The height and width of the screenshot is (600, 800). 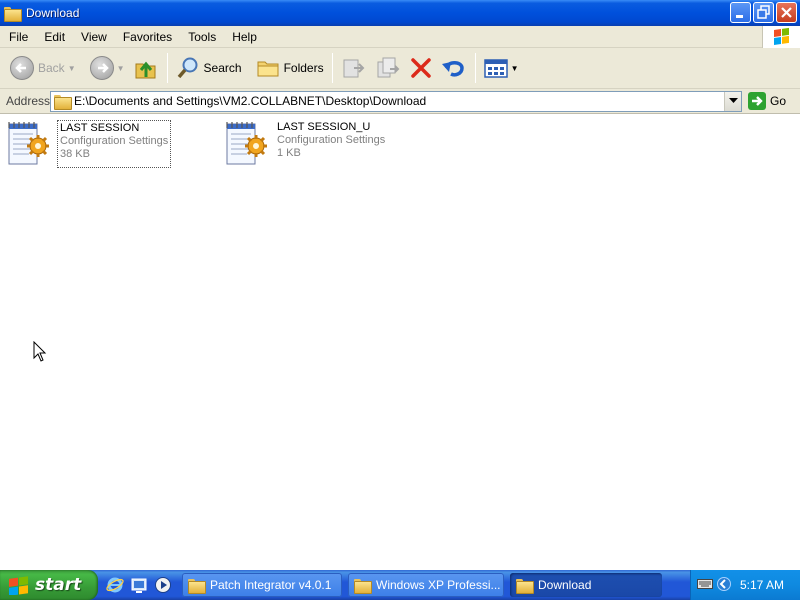 What do you see at coordinates (100, 128) in the screenshot?
I see `file-name: LAST SESSION` at bounding box center [100, 128].